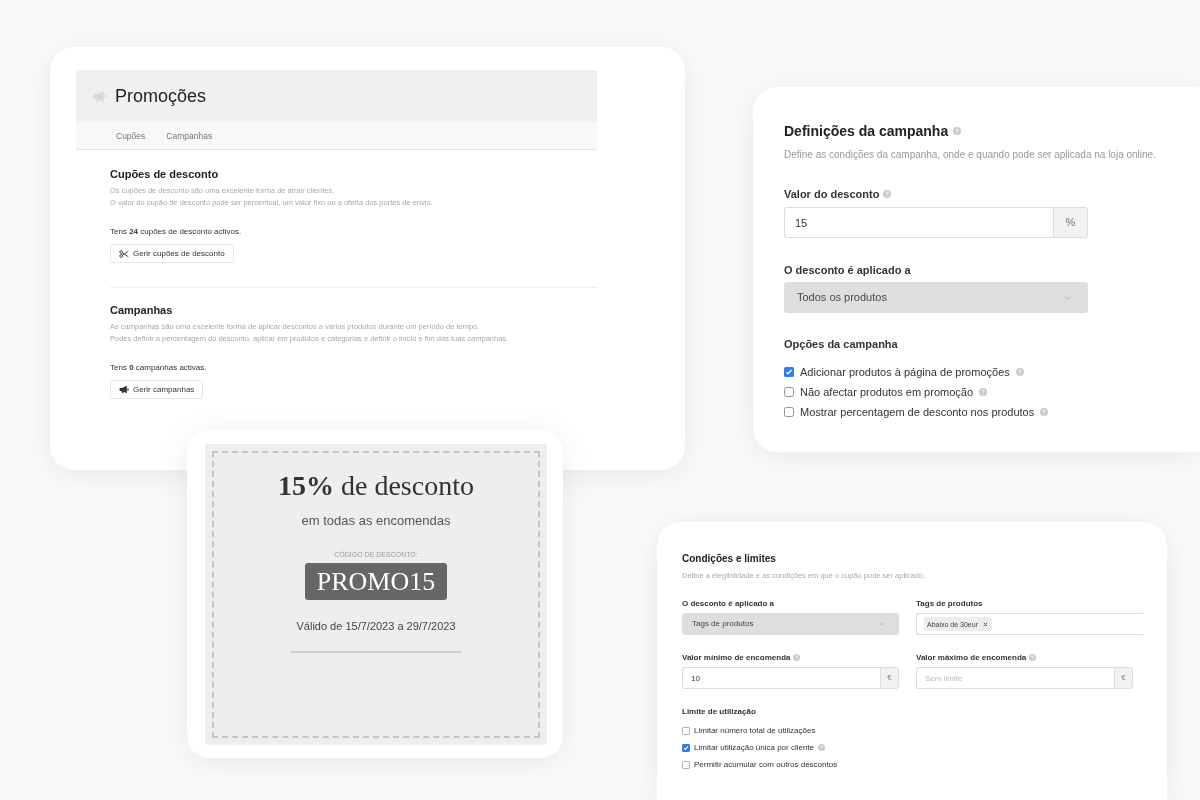 The width and height of the screenshot is (1200, 800). Describe the element at coordinates (781, 678) in the screenshot. I see `input-field: 10` at that location.